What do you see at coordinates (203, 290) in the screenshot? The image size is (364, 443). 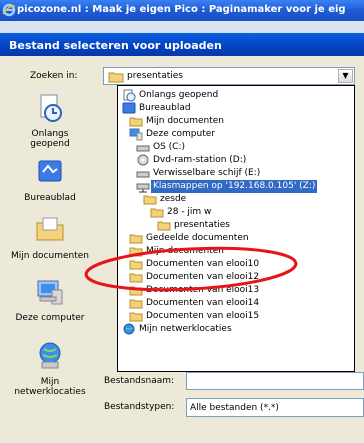 I see `dropdown-item-label: Documenten van elooi13` at bounding box center [203, 290].